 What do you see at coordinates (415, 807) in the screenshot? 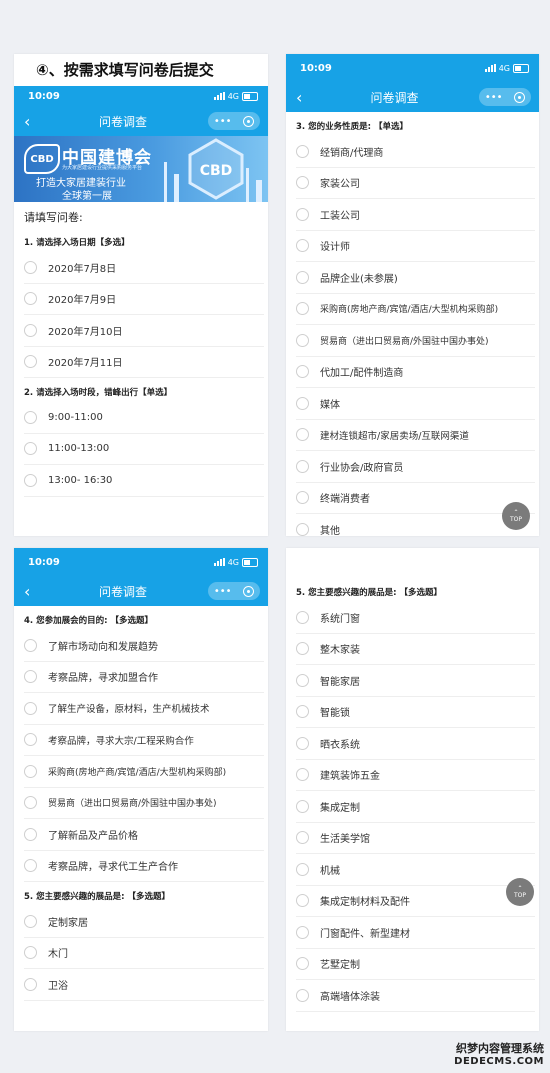
I see `option-row: 集成定制` at bounding box center [415, 807].